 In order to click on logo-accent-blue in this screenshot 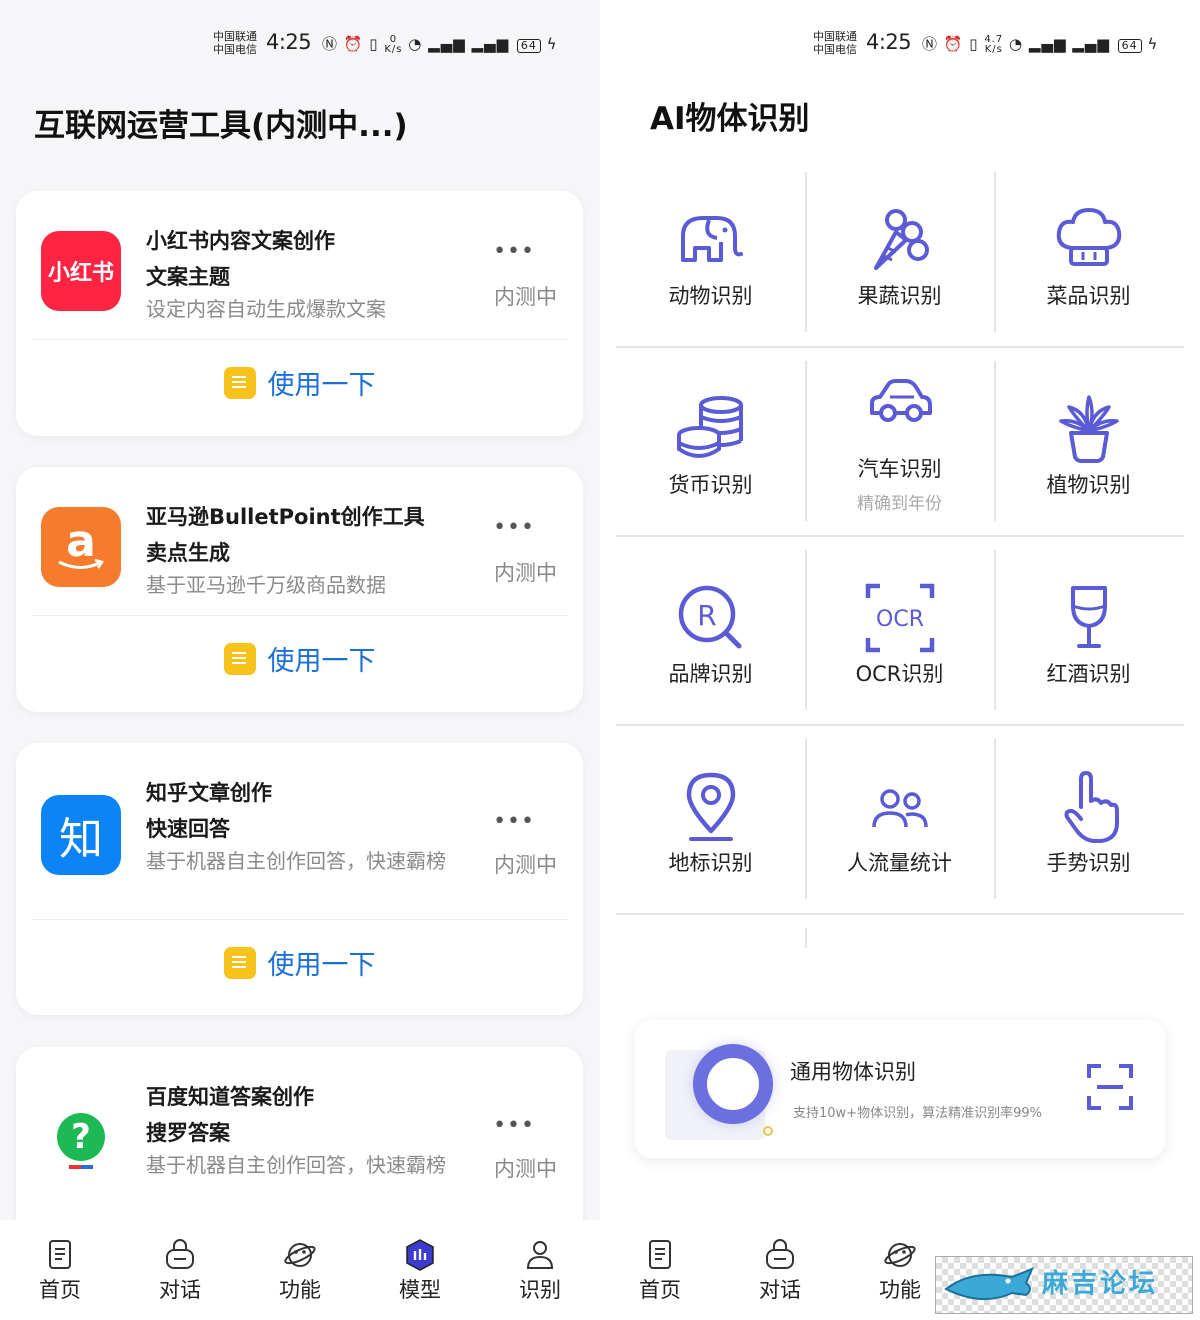, I will do `click(87, 1167)`.